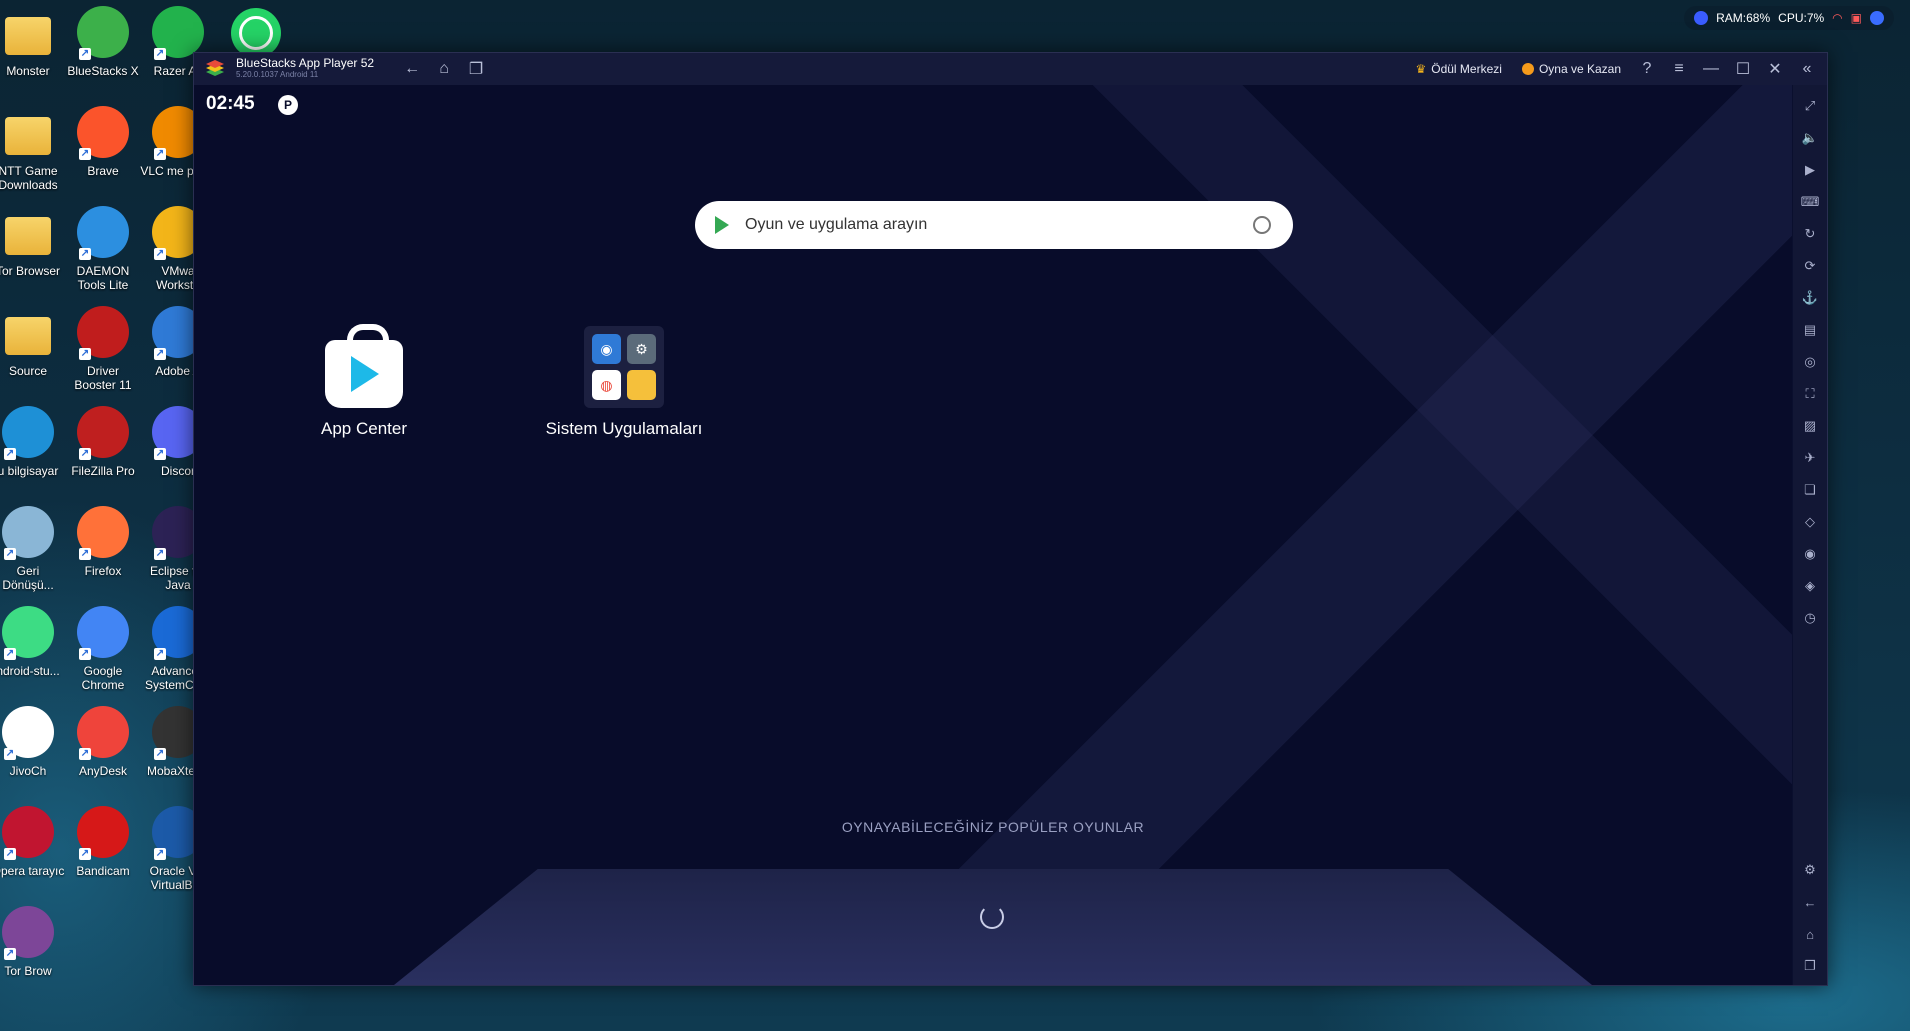  I want to click on desktop-shortcut: Monster, so click(33, 52).